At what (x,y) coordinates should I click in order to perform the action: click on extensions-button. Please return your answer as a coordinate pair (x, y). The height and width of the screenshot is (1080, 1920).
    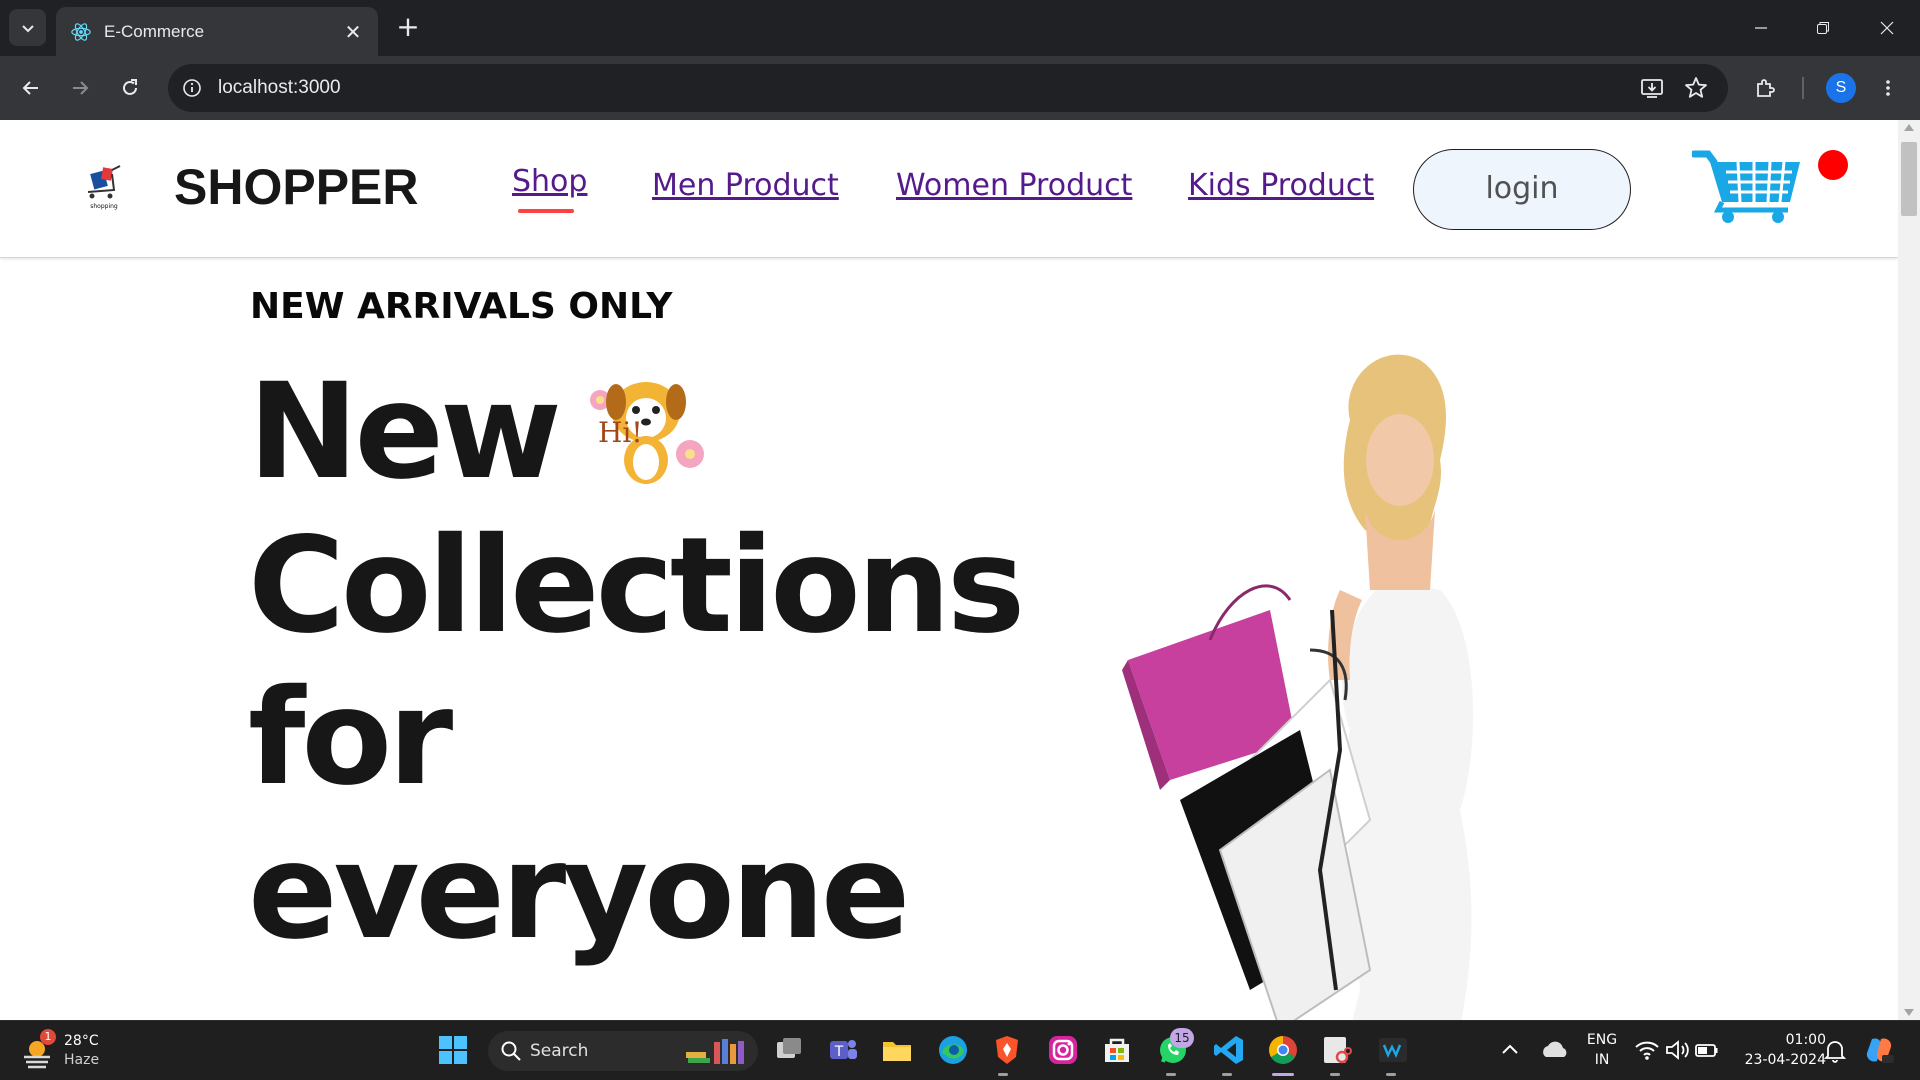
    Looking at the image, I should click on (1765, 88).